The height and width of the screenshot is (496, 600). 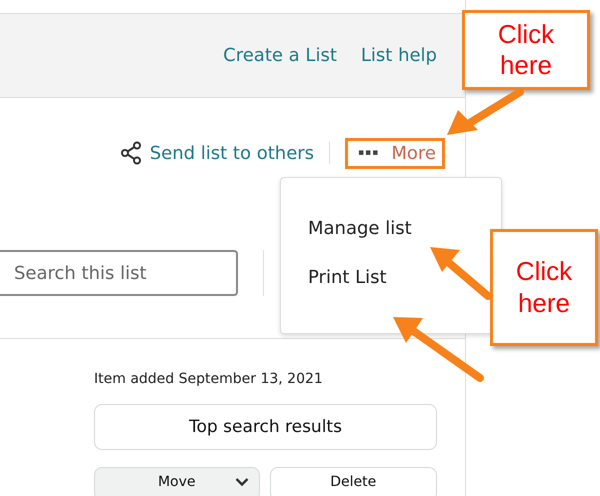 I want to click on header-link: List help, so click(x=398, y=55).